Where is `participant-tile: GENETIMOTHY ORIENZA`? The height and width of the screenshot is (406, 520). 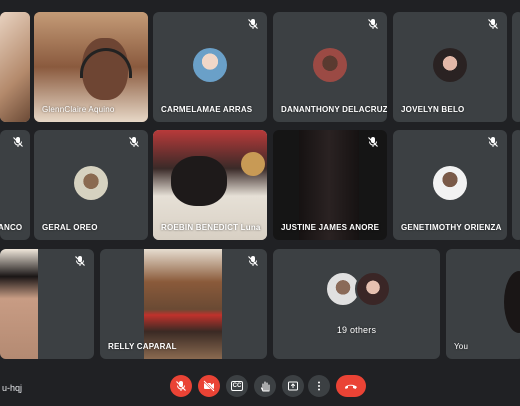
participant-tile: GENETIMOTHY ORIENZA is located at coordinates (450, 185).